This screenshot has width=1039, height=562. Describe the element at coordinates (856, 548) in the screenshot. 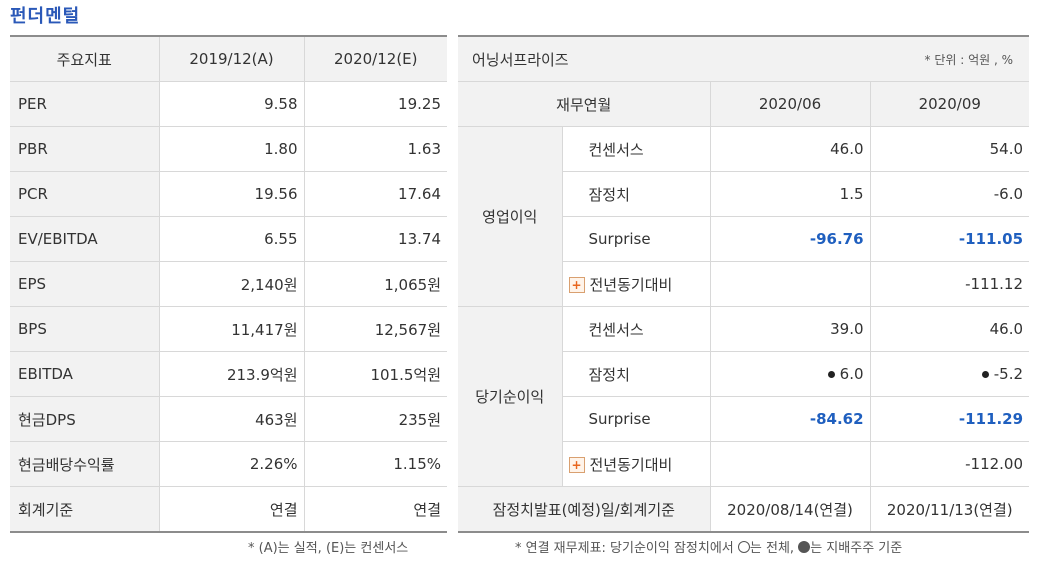

I see `note-suffix: 는 지배주주 기준` at that location.